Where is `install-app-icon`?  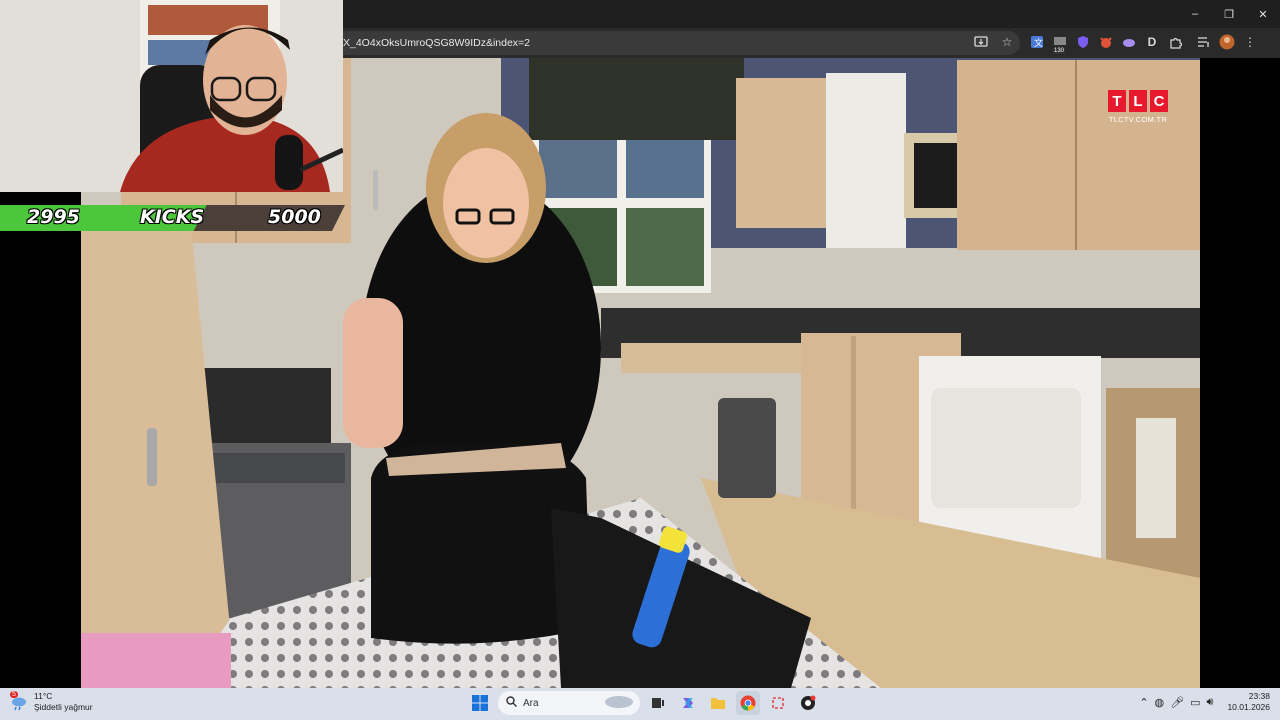
install-app-icon is located at coordinates (981, 42).